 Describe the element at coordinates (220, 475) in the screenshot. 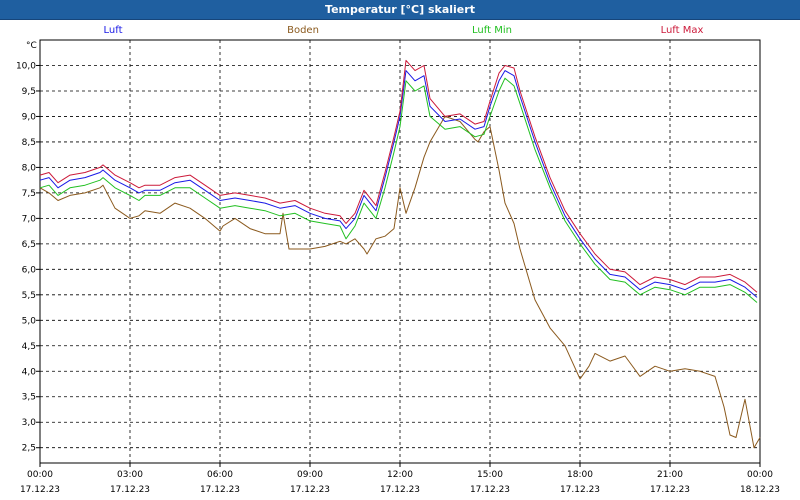

I see `x-tick-time: 06:00` at that location.